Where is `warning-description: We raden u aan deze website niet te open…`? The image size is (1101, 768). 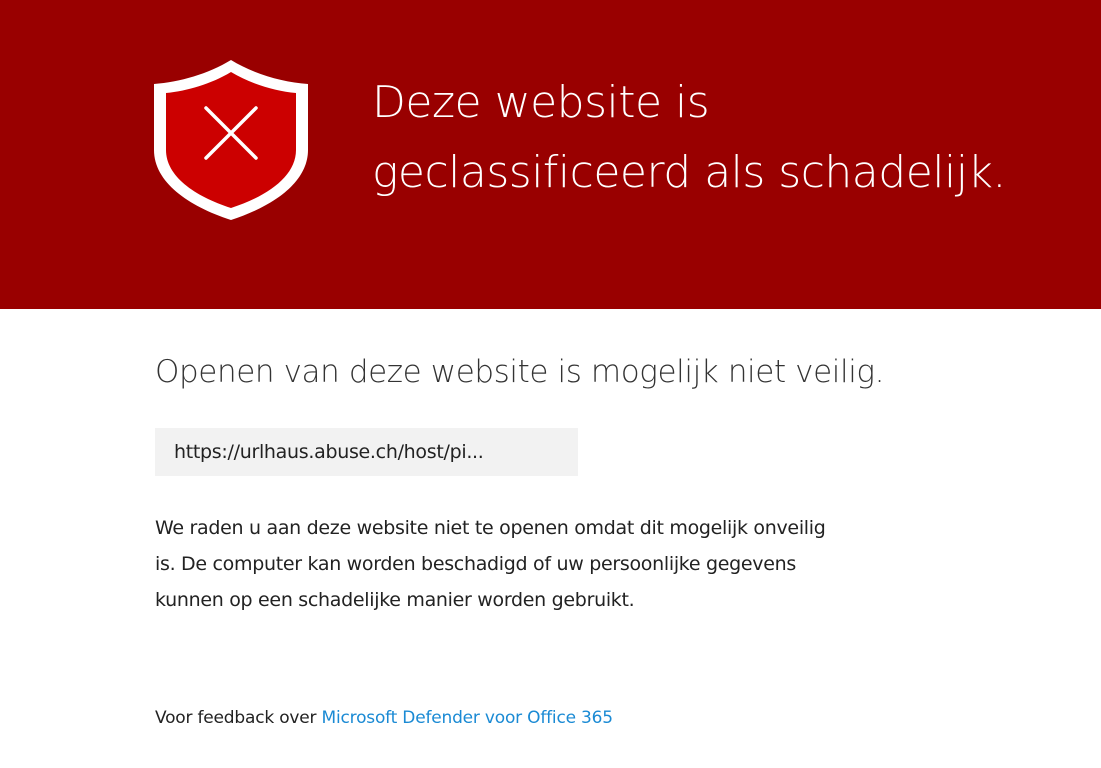
warning-description: We raden u aan deze website niet te open… is located at coordinates (580, 564).